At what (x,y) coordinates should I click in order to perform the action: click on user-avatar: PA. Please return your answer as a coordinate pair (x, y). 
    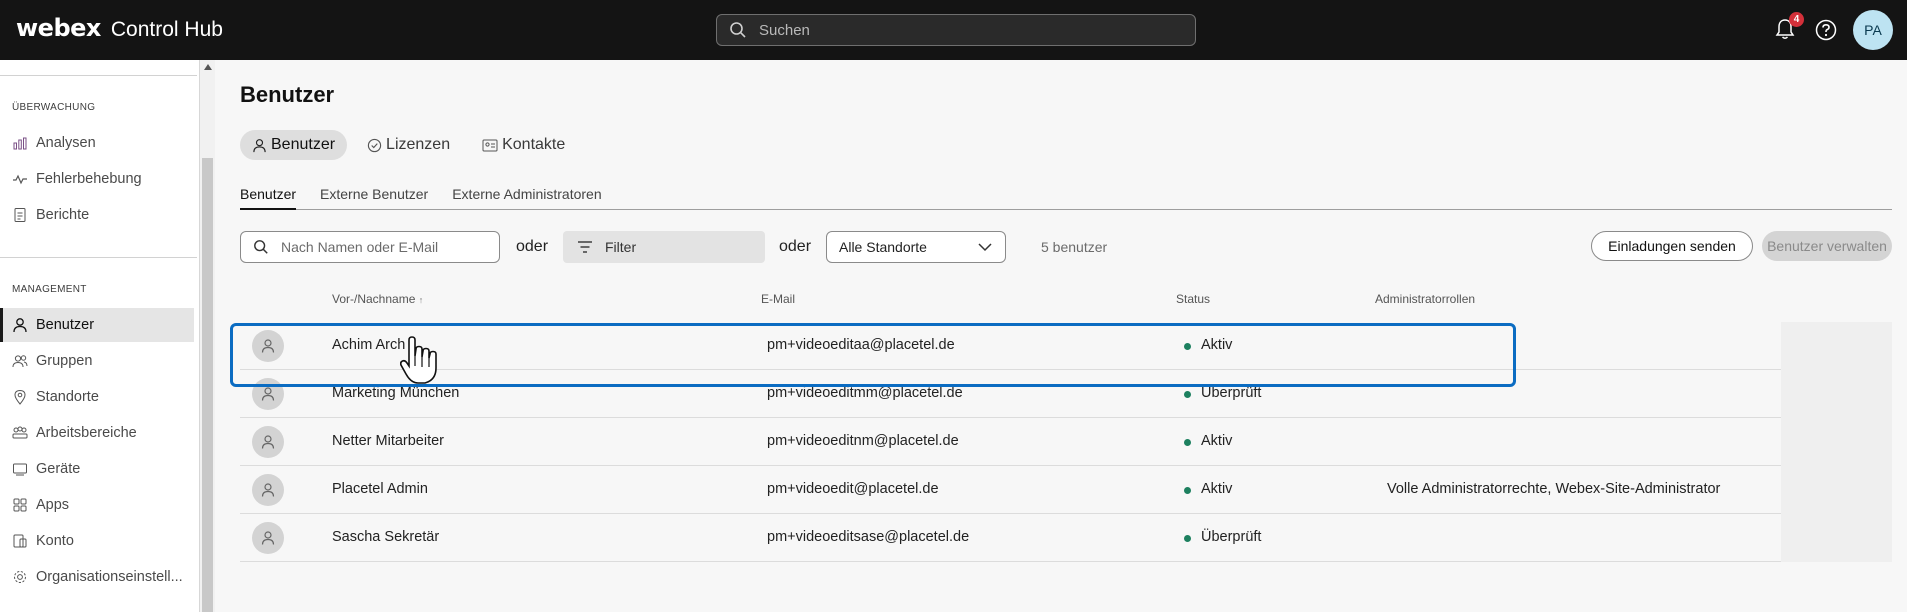
    Looking at the image, I should click on (1873, 30).